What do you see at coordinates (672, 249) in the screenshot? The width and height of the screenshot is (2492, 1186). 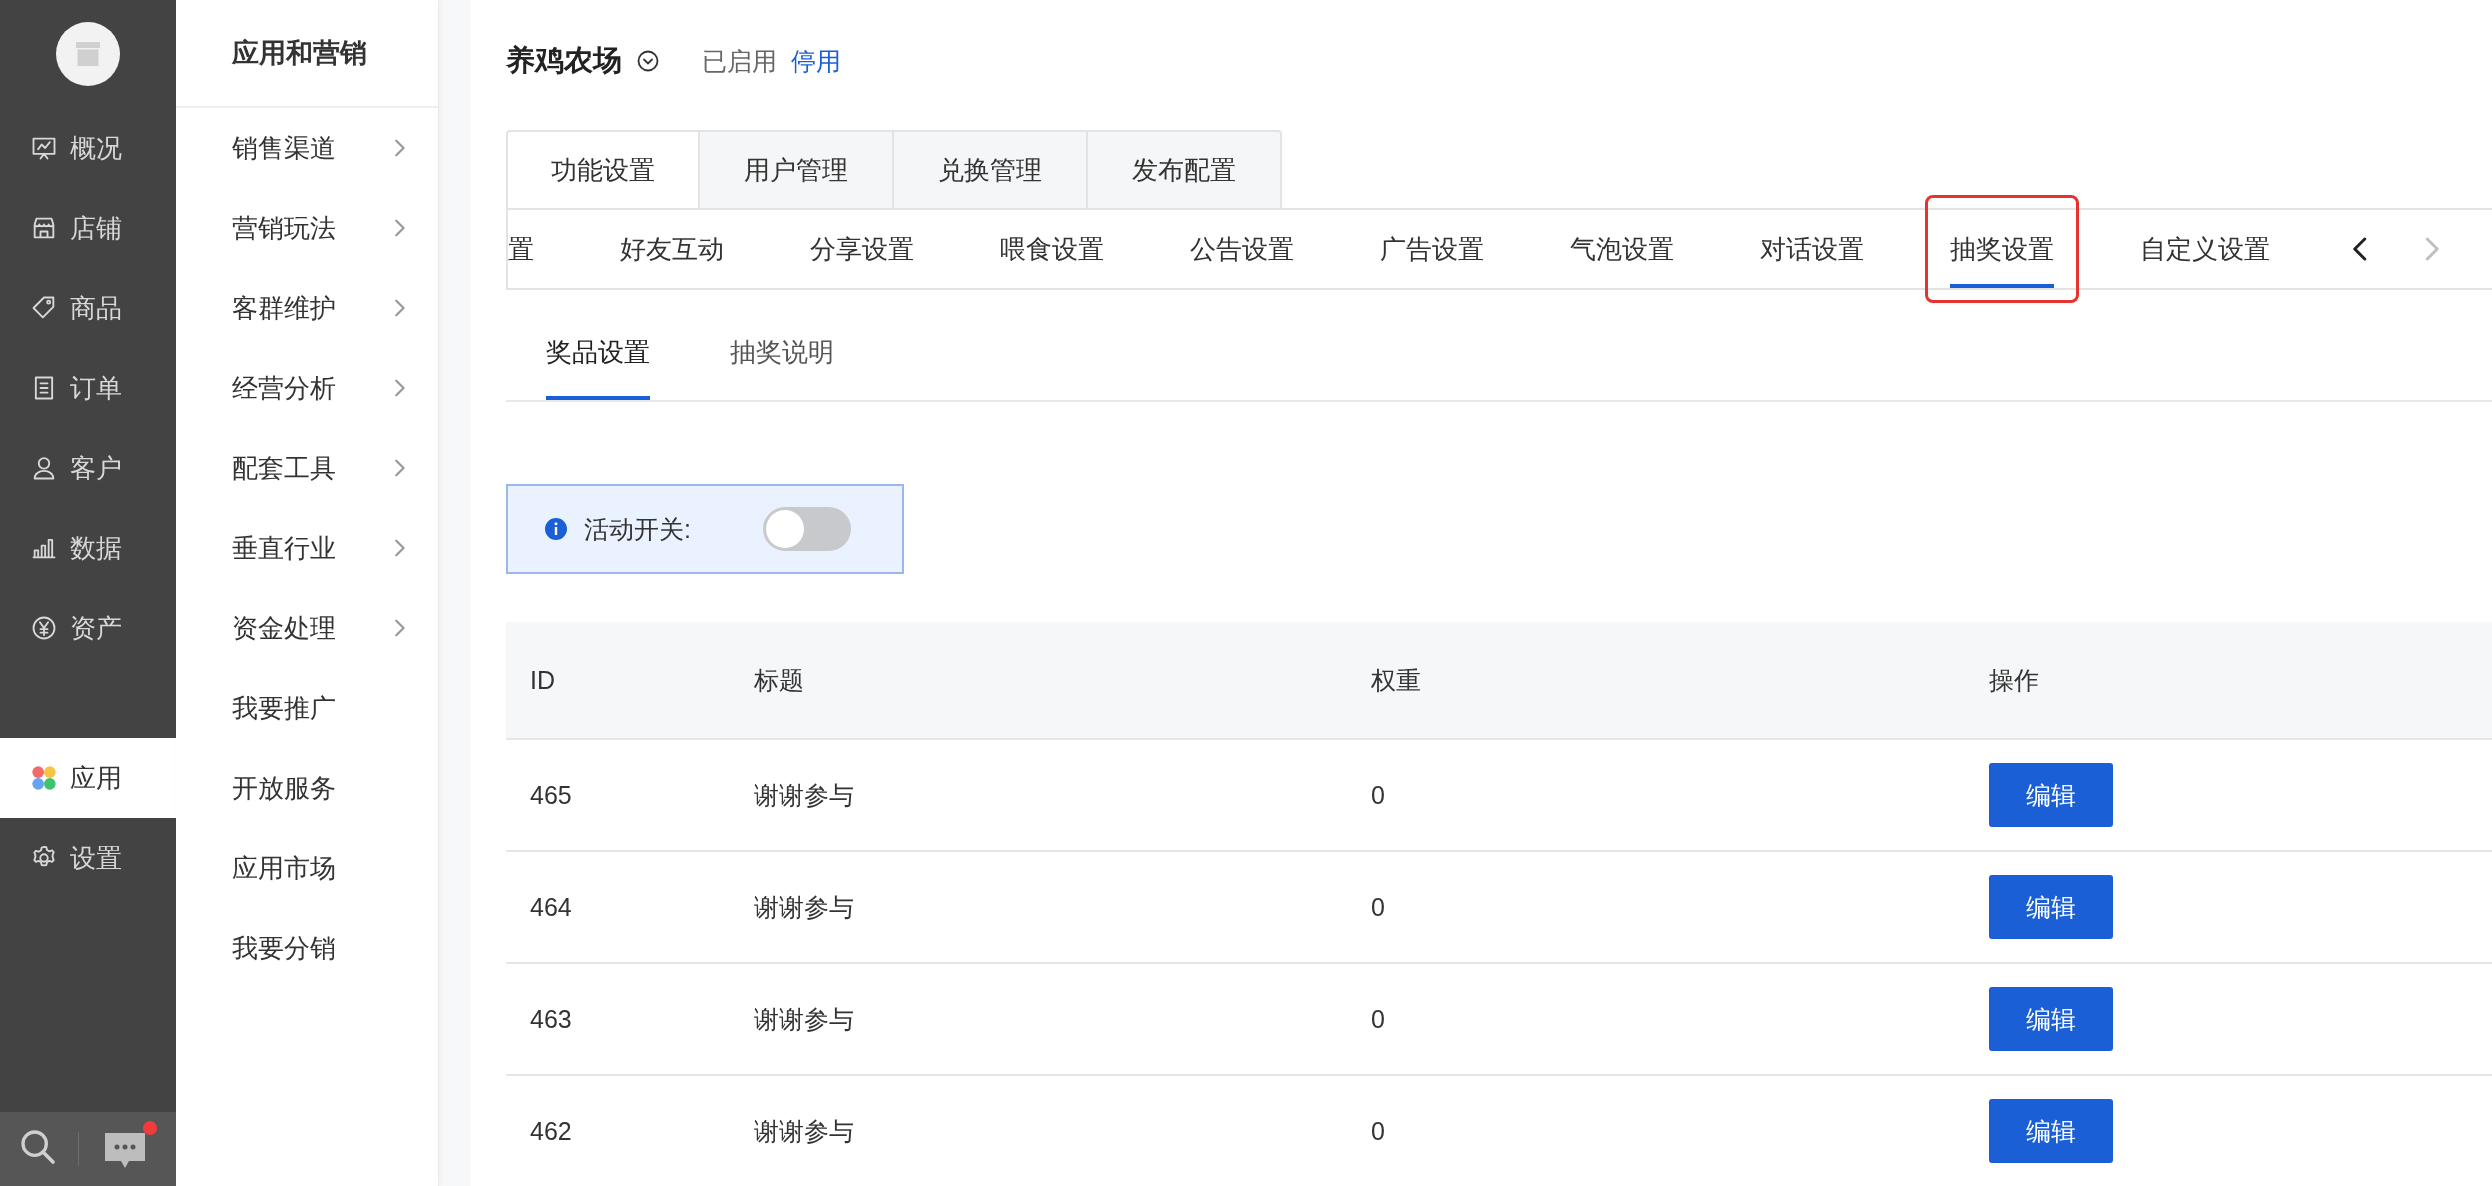 I see `settings-tab: 好友互动` at bounding box center [672, 249].